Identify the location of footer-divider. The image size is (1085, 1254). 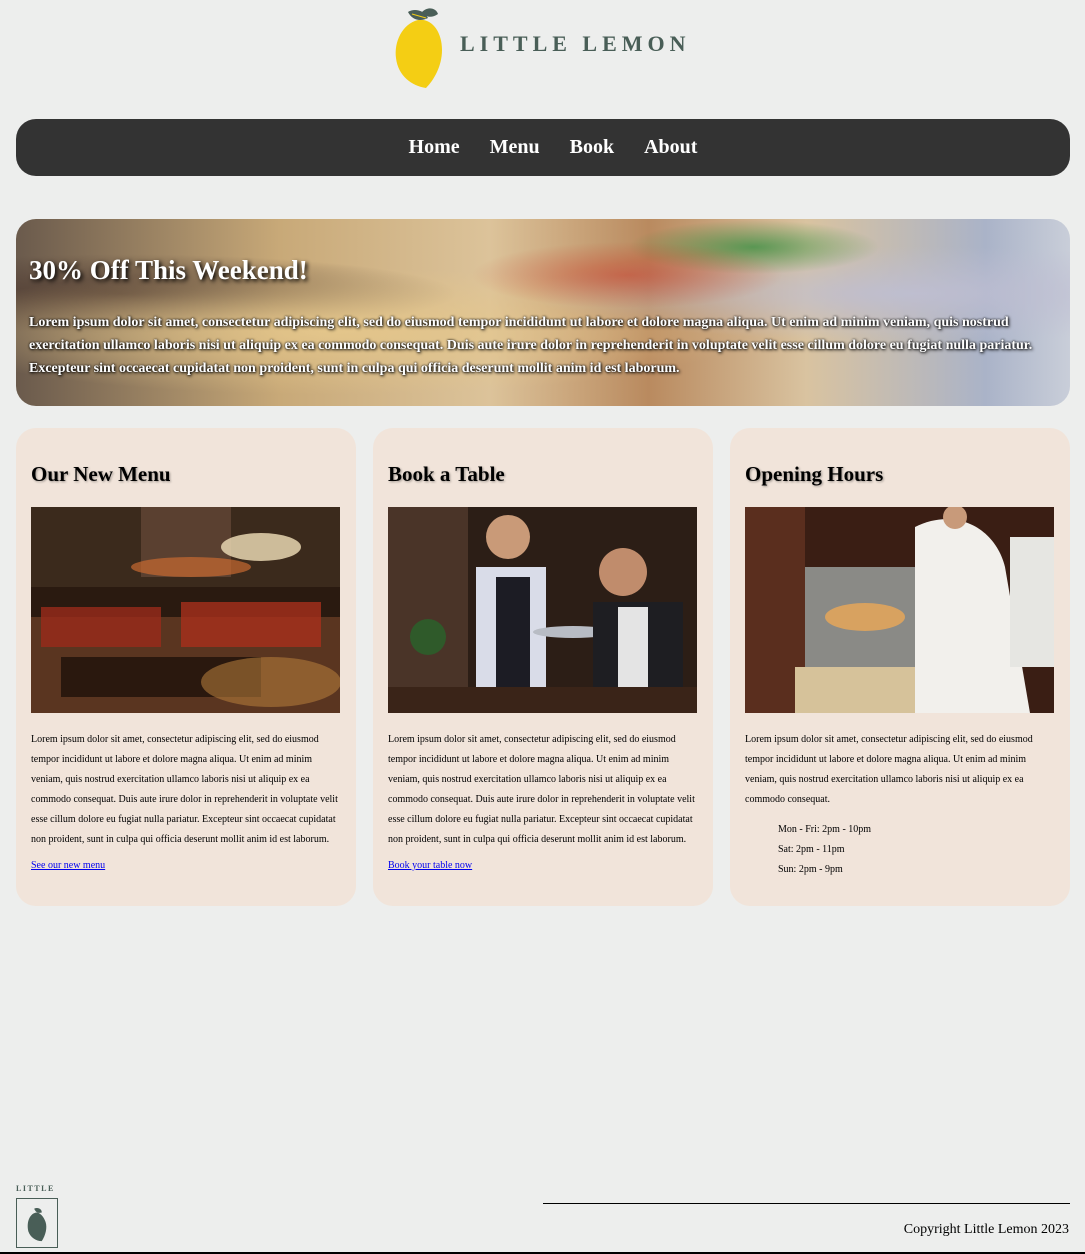
(806, 1203).